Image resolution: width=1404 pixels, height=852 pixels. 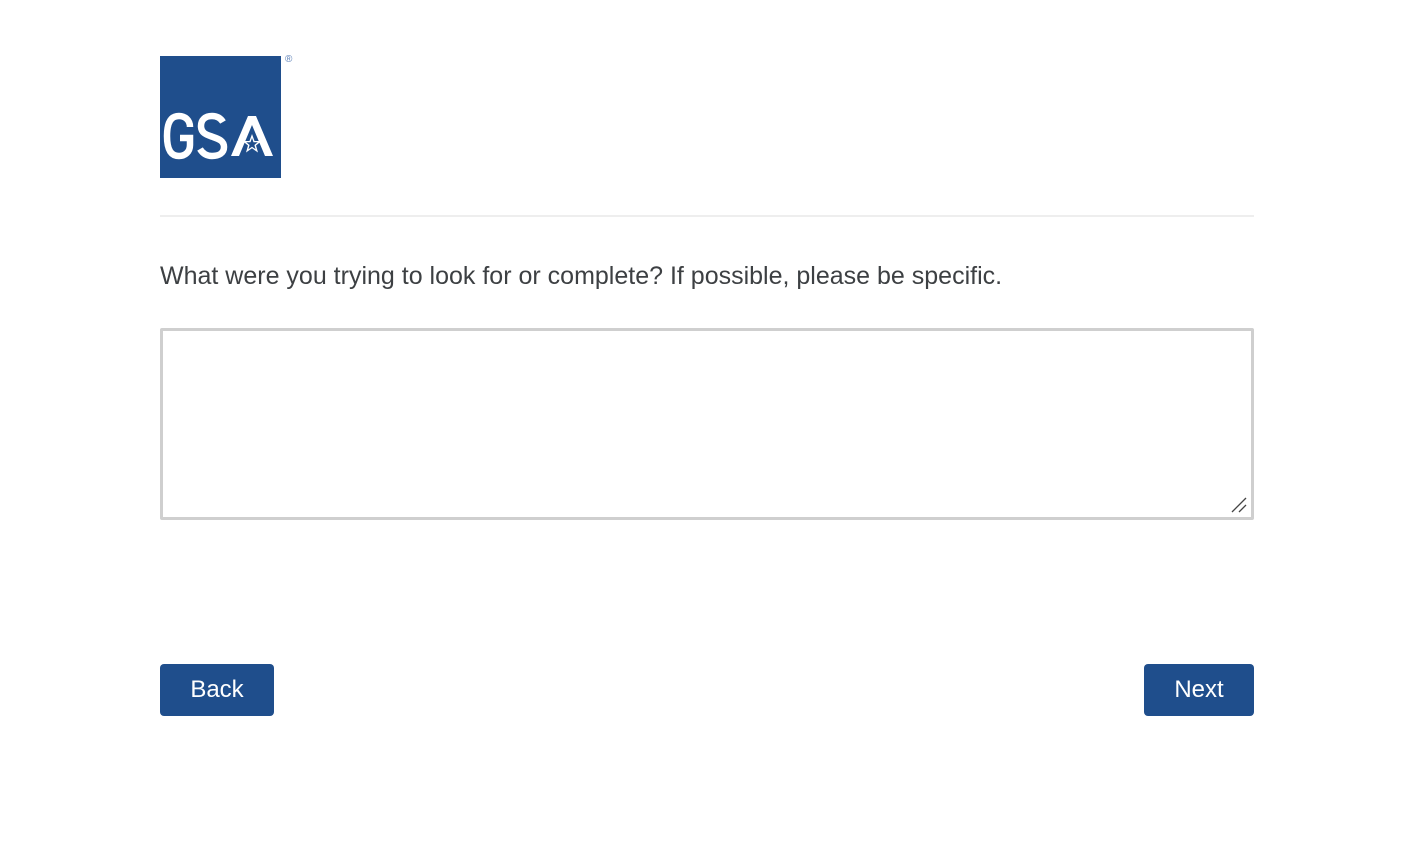 What do you see at coordinates (218, 136) in the screenshot?
I see `gsa-logo-mark` at bounding box center [218, 136].